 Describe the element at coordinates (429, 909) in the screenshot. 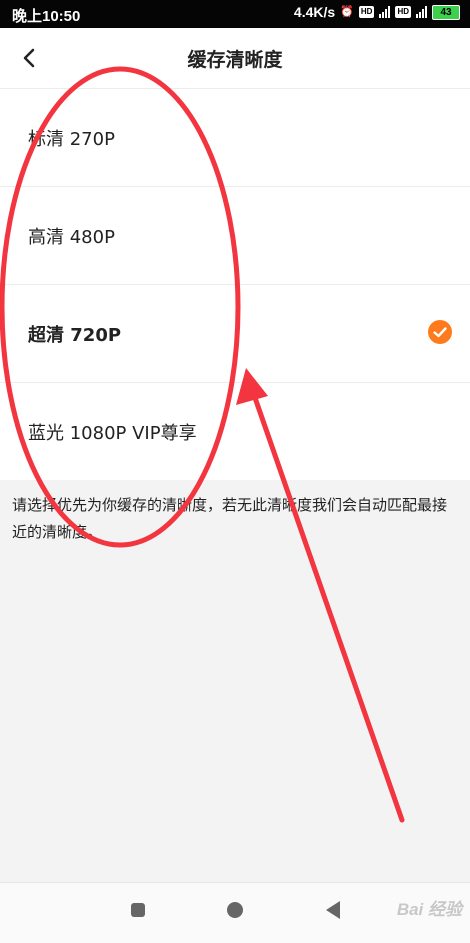

I see `watermark-logo: Bai 经验` at that location.